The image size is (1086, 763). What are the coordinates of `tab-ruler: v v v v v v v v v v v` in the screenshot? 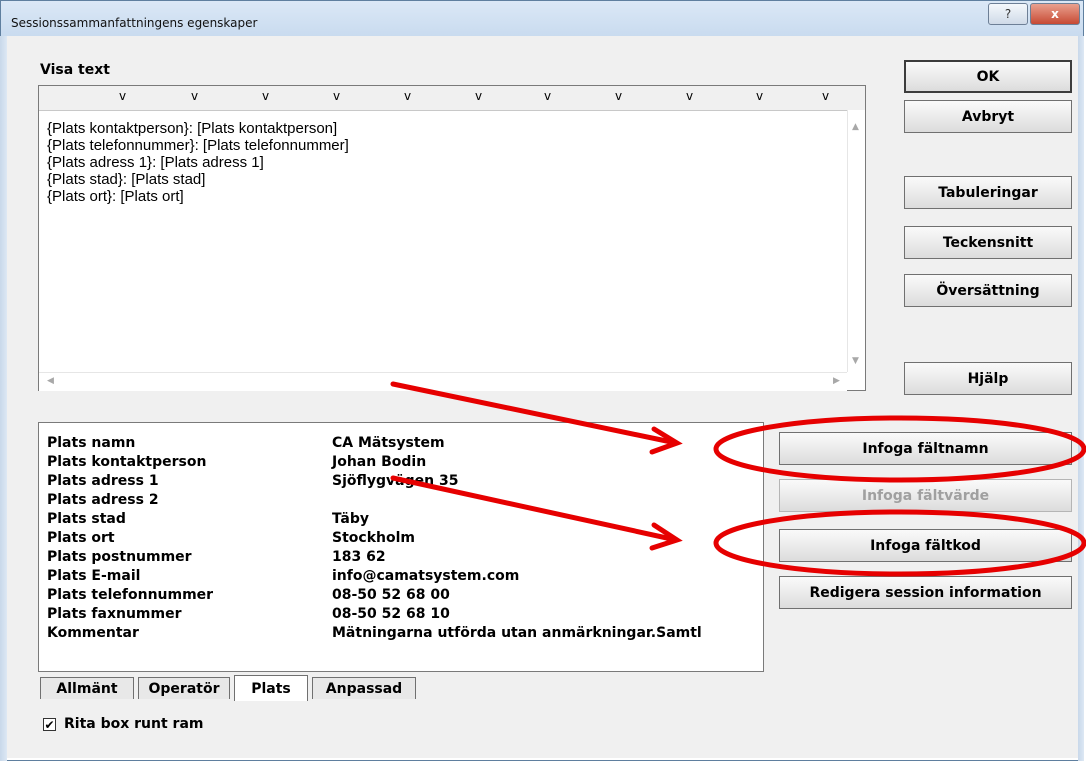 It's located at (452, 98).